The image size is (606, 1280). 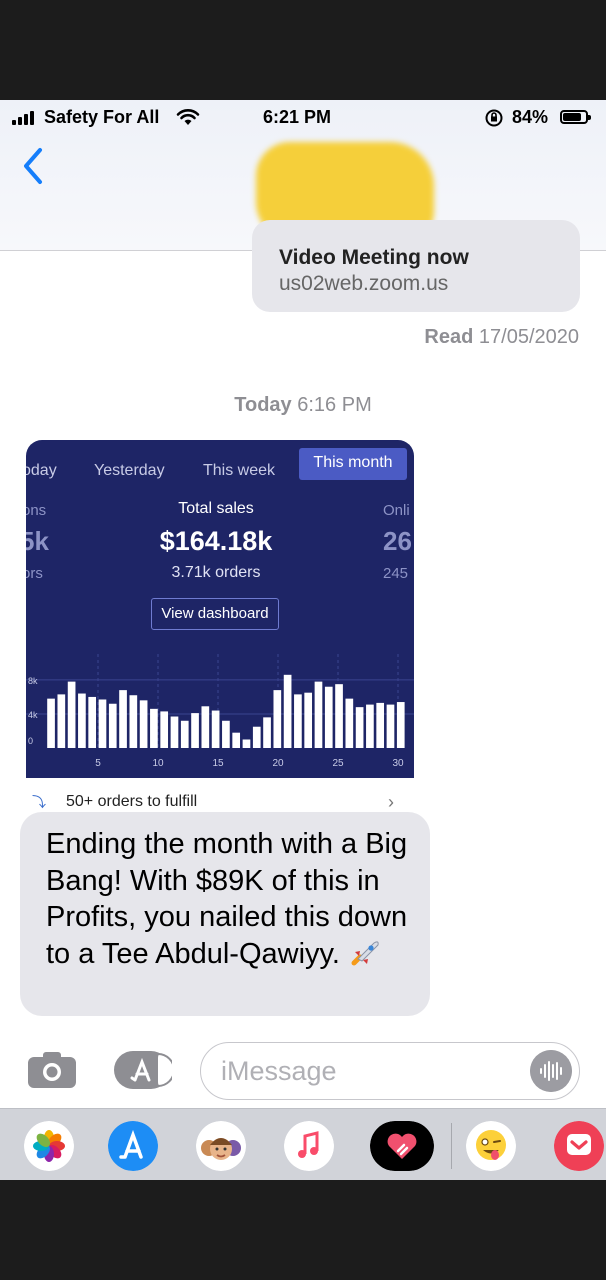 What do you see at coordinates (52, 1070) in the screenshot?
I see `camera-icon` at bounding box center [52, 1070].